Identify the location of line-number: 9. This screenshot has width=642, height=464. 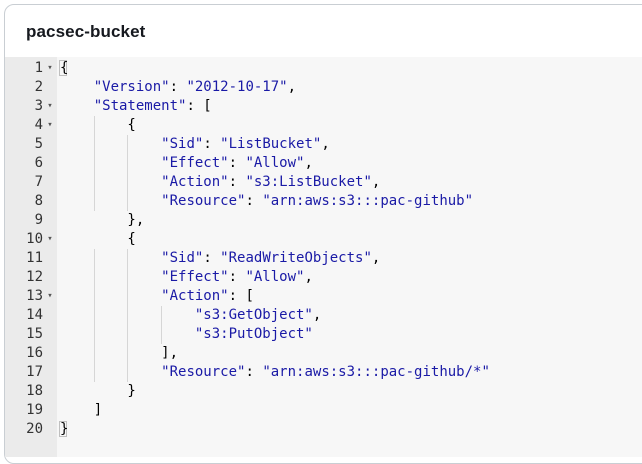
(38, 220).